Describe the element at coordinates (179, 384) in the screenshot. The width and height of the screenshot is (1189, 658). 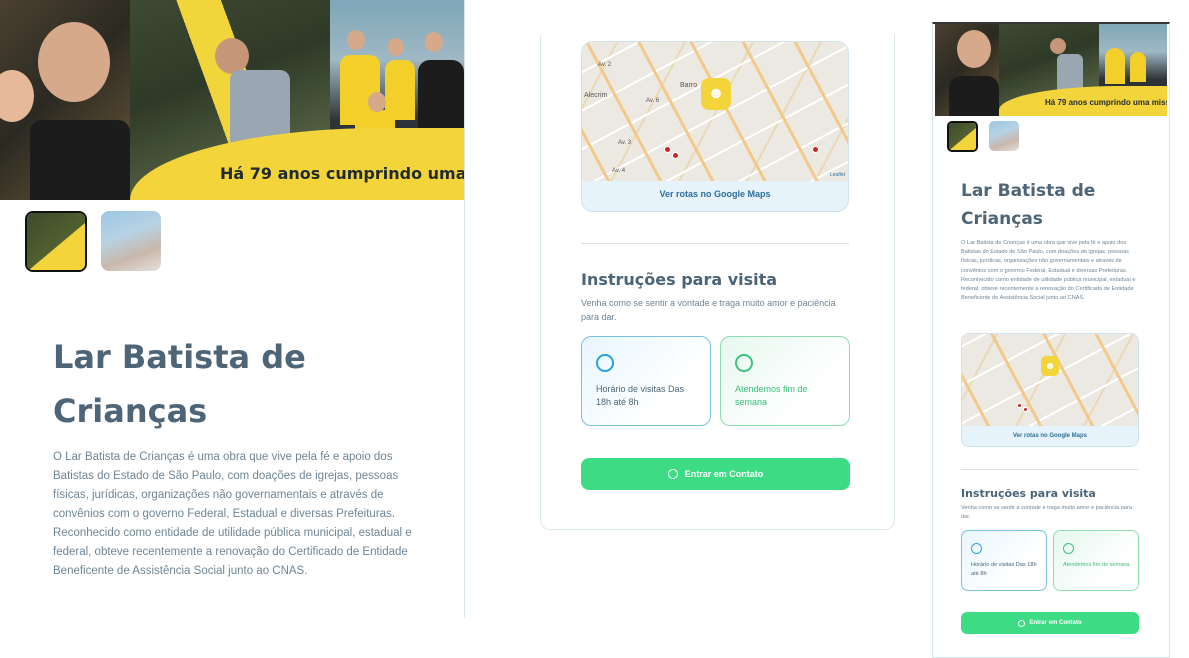
I see `page-title: Lar Batista de Crianças` at that location.